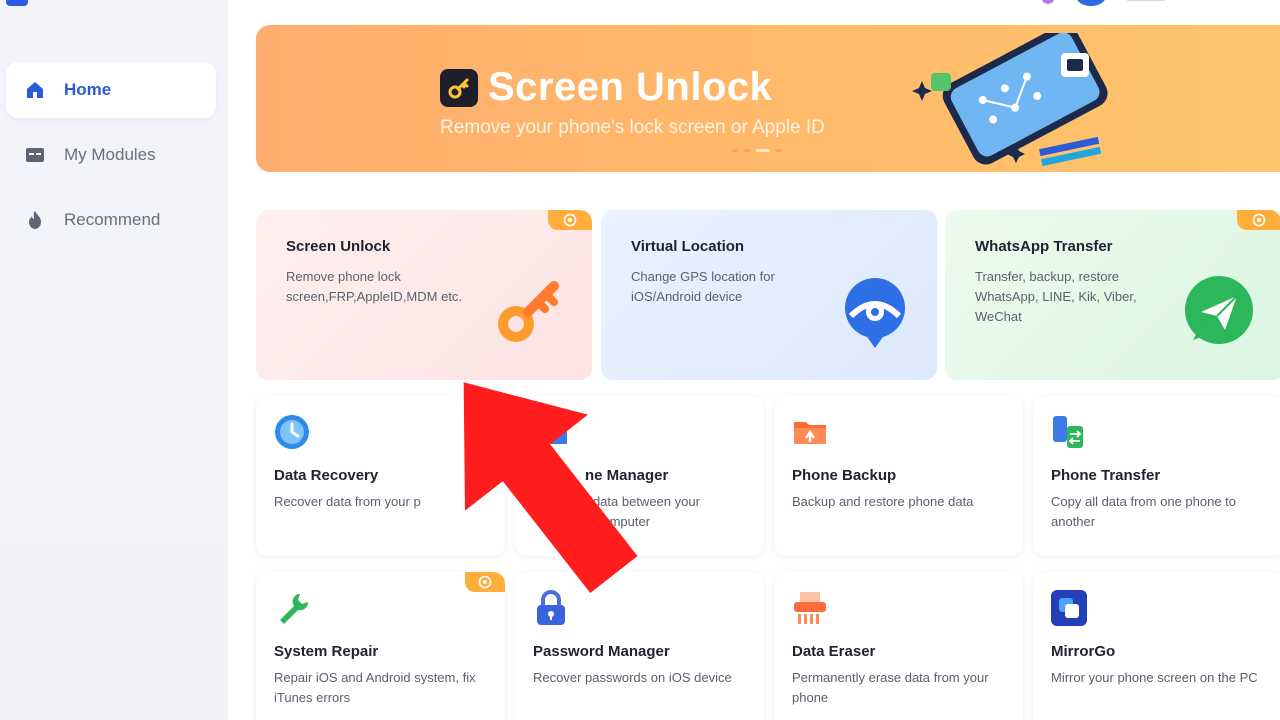  I want to click on module-title: Phone Backup, so click(844, 475).